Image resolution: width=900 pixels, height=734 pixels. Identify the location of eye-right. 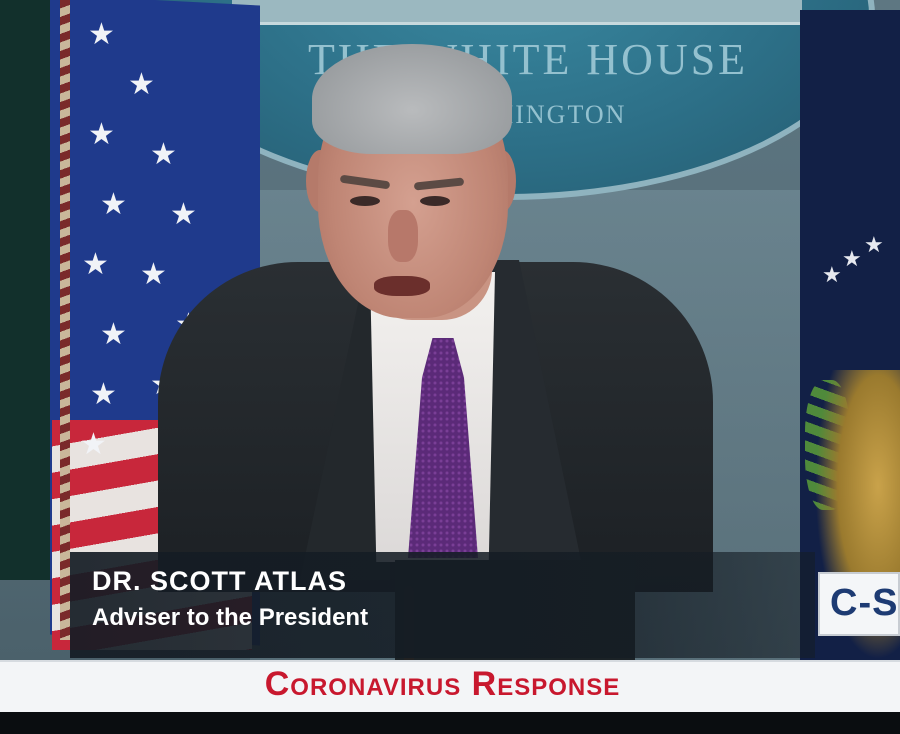
(435, 201).